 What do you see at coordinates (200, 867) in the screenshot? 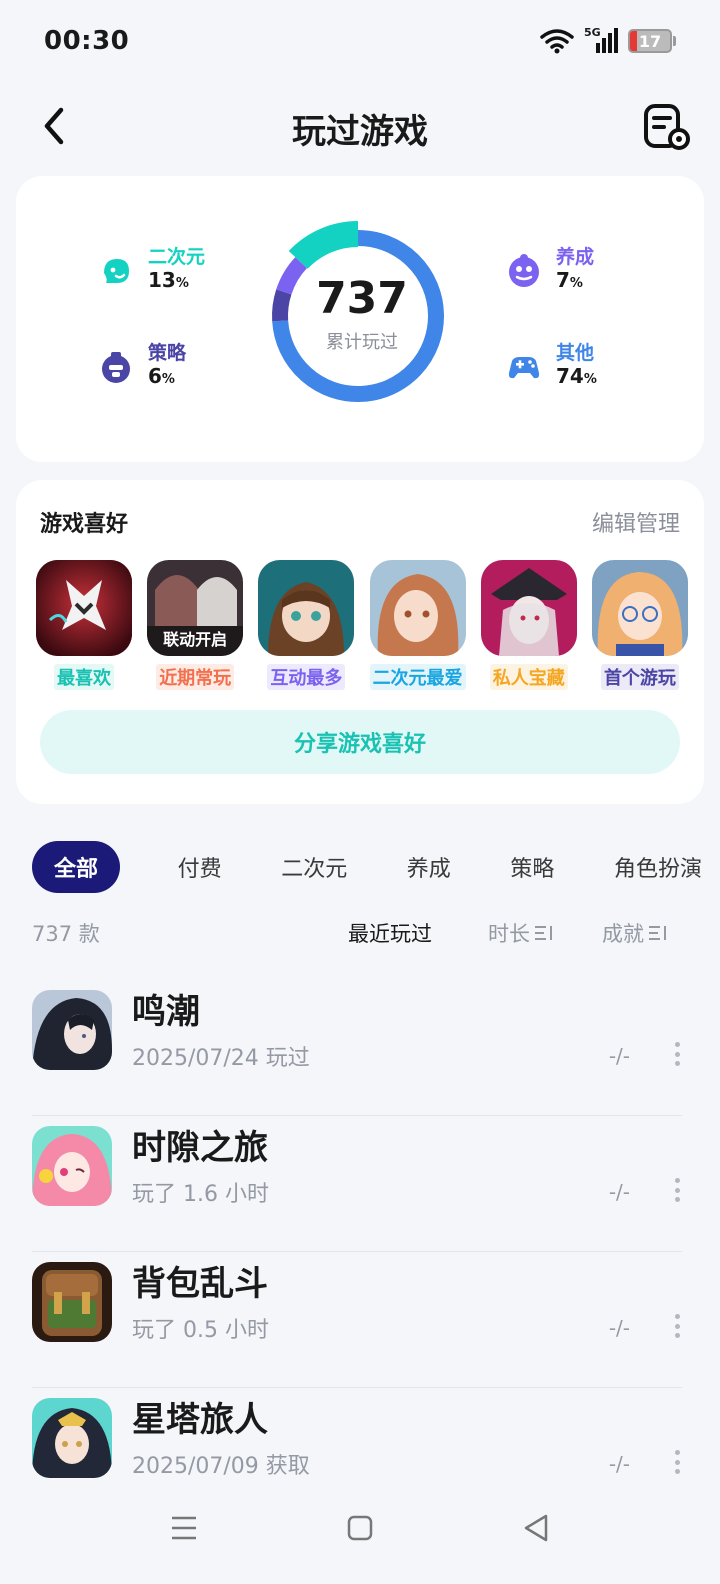
I see `tab-paid: 付费` at bounding box center [200, 867].